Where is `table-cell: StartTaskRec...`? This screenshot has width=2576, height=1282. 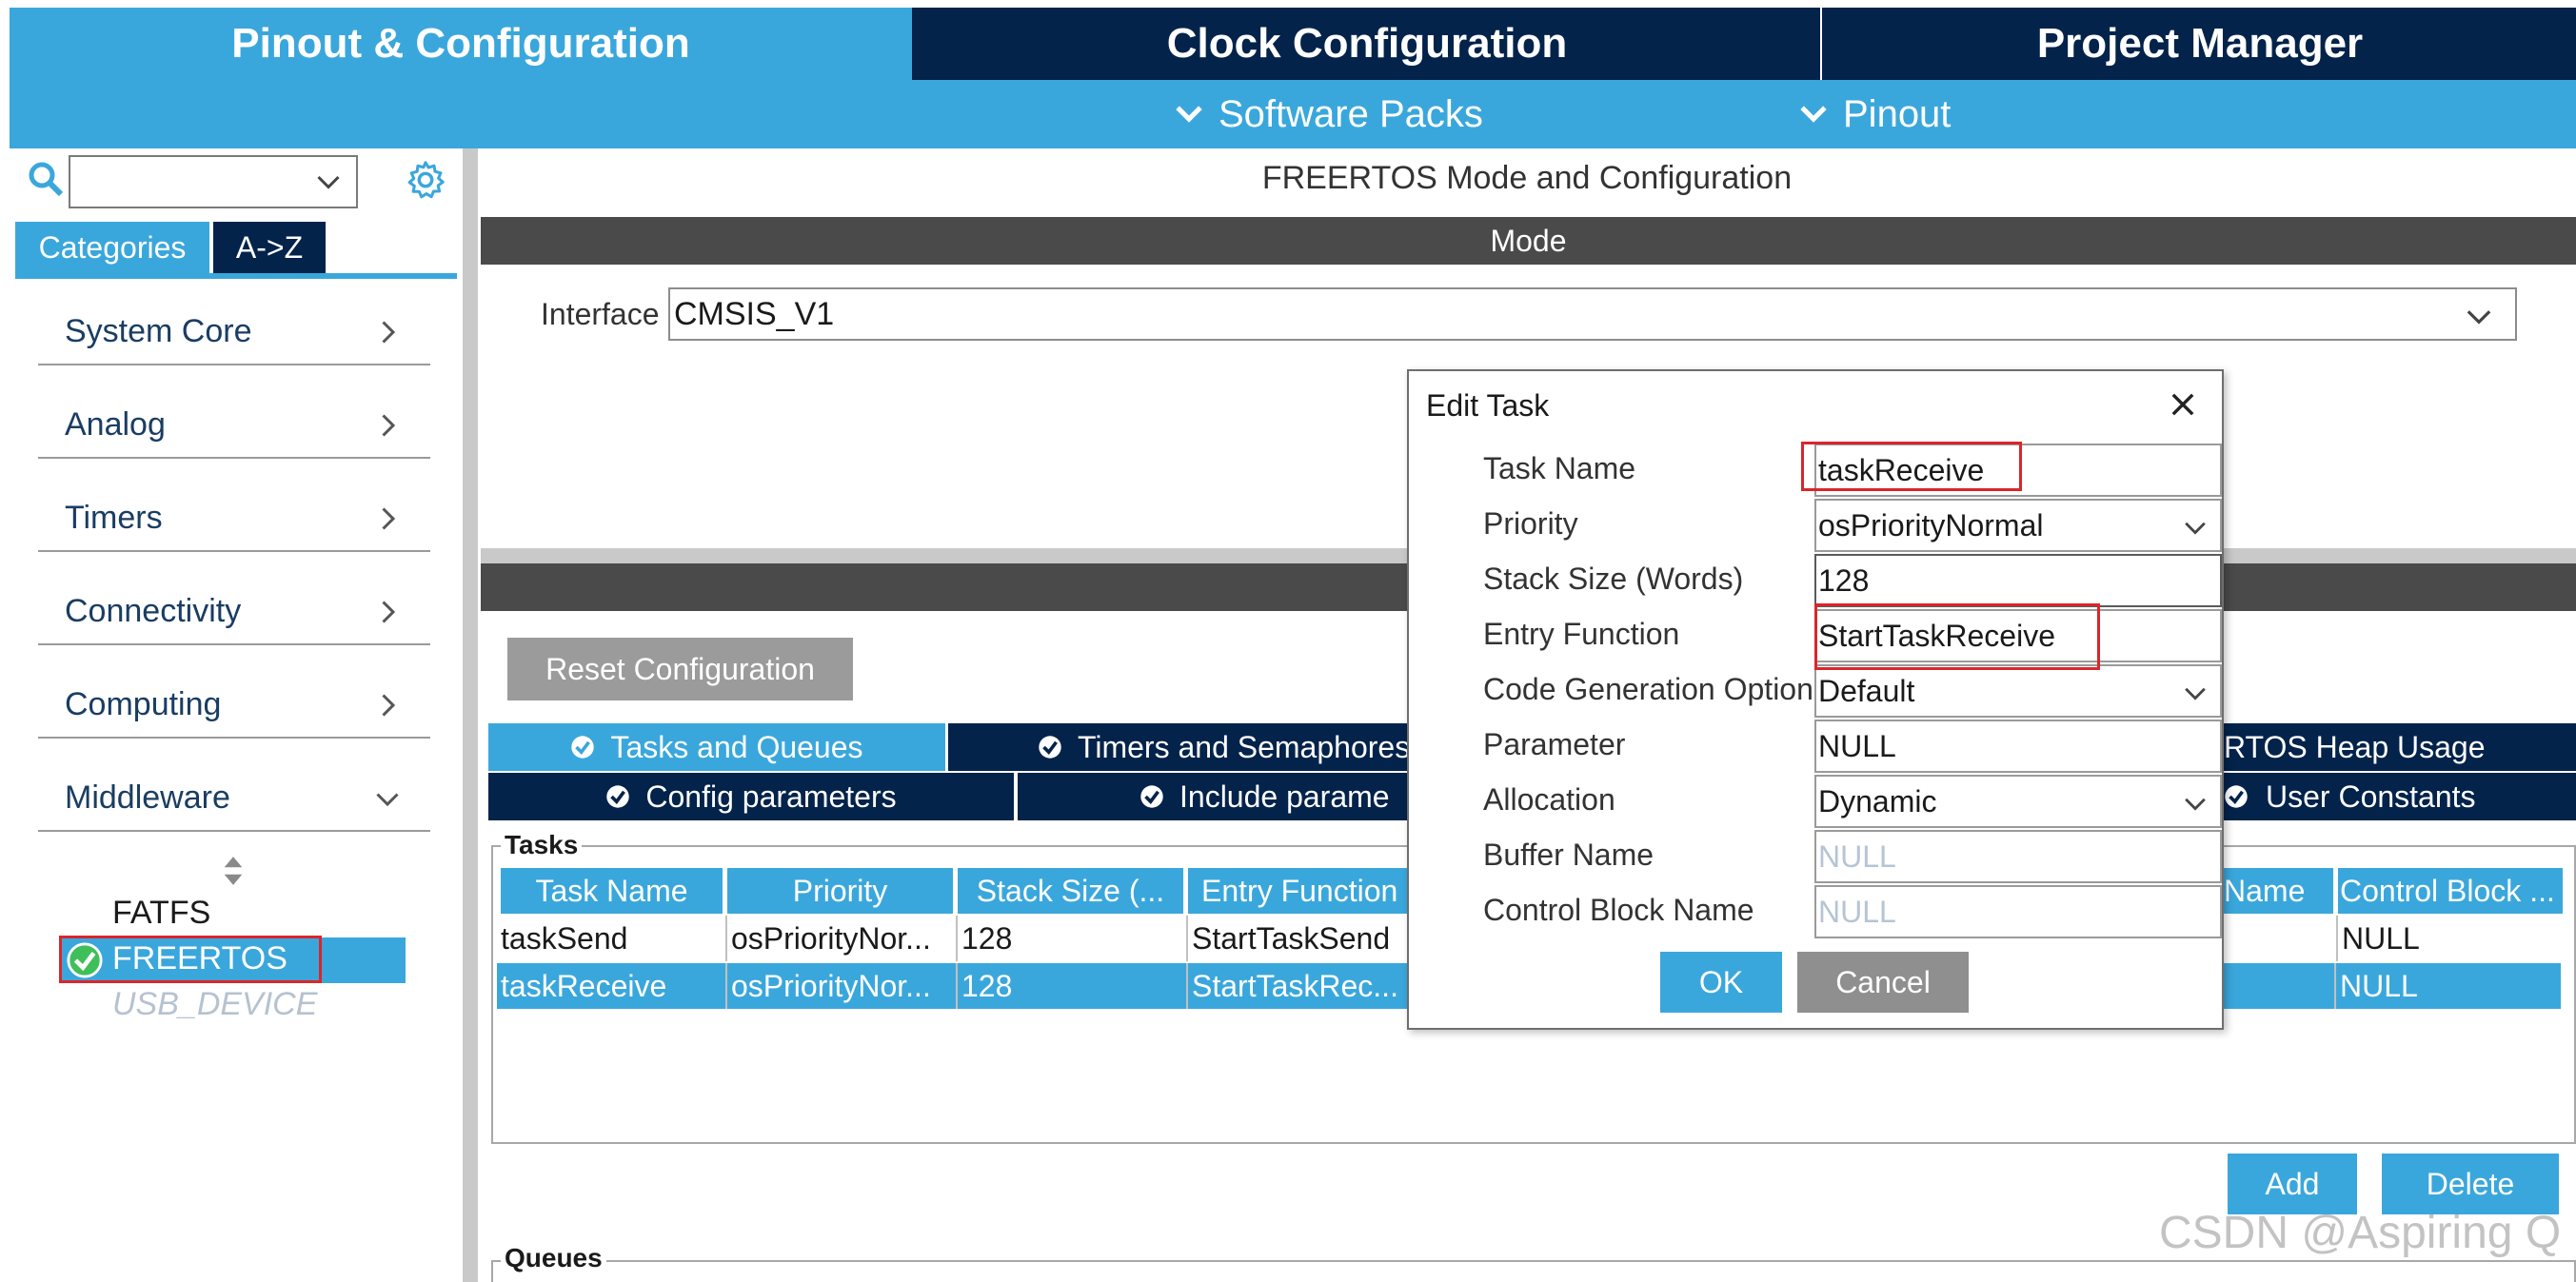 table-cell: StartTaskRec... is located at coordinates (1298, 986).